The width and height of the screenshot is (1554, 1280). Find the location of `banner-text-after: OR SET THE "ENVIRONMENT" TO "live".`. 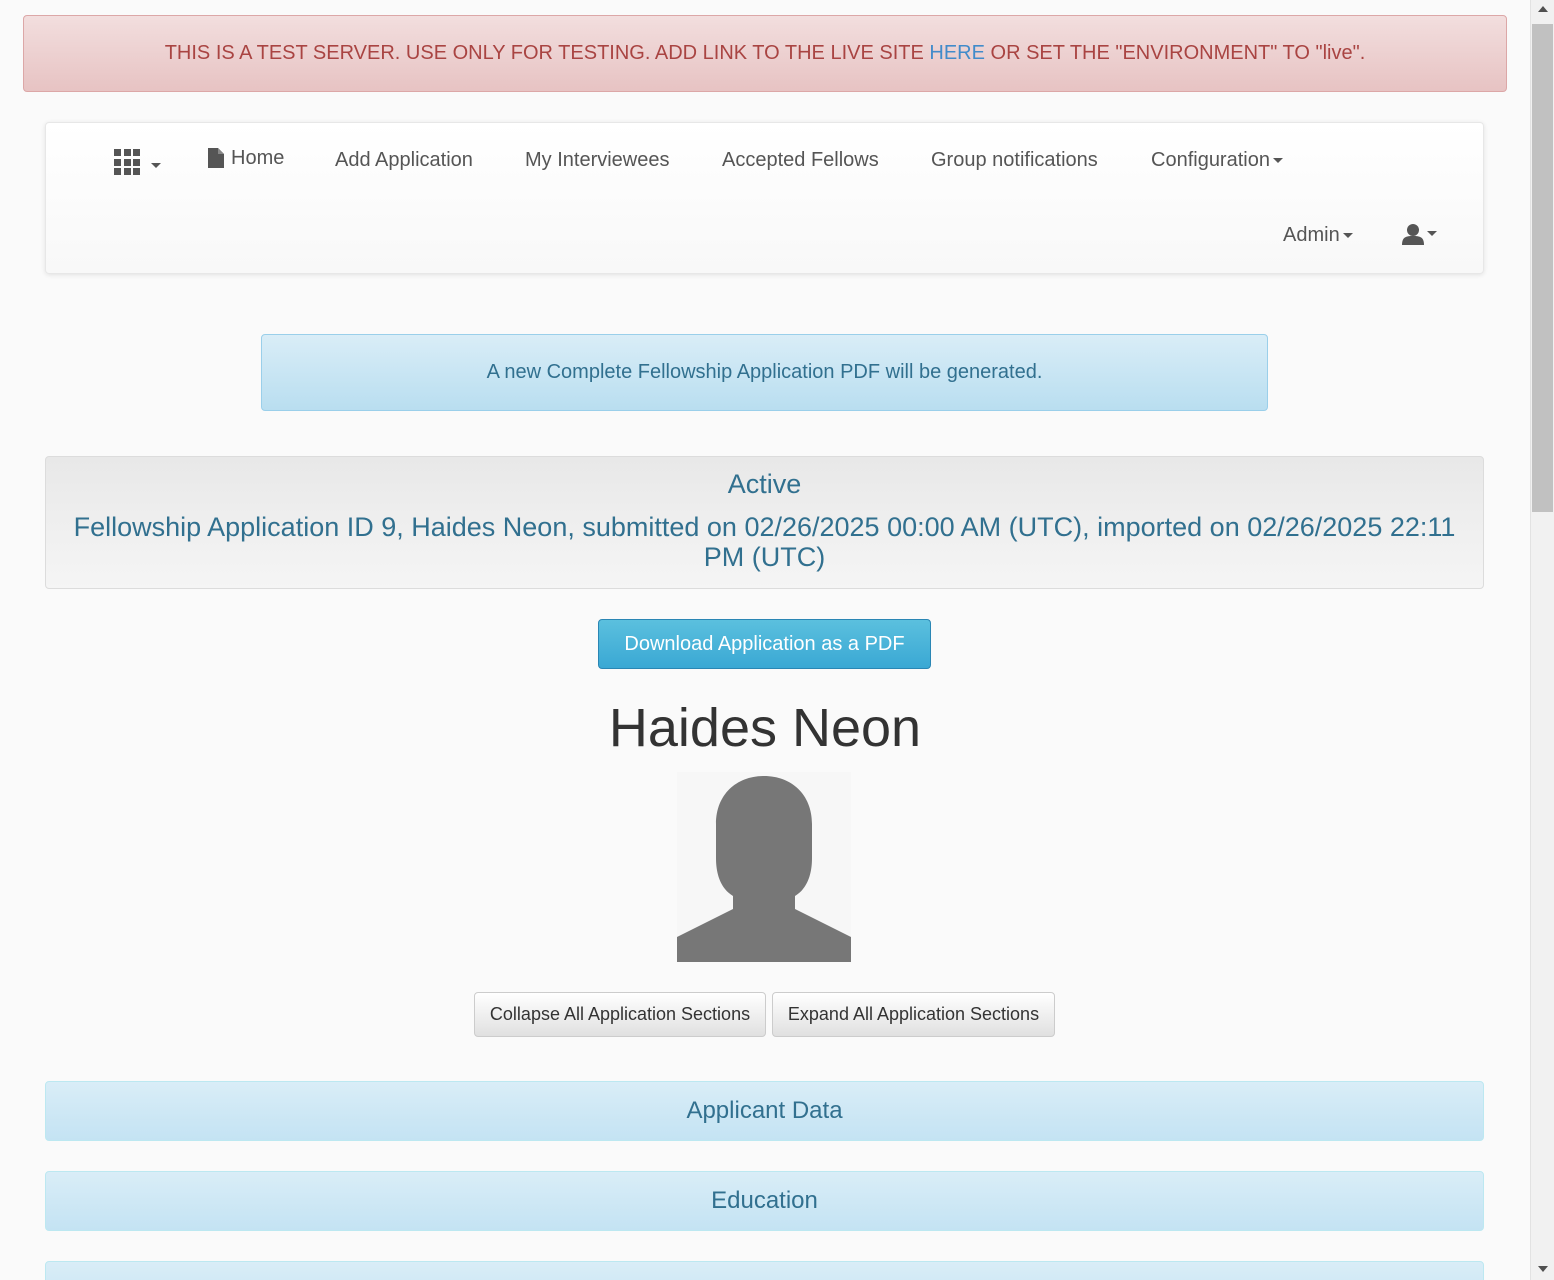

banner-text-after: OR SET THE "ENVIRONMENT" TO "live". is located at coordinates (1175, 53).